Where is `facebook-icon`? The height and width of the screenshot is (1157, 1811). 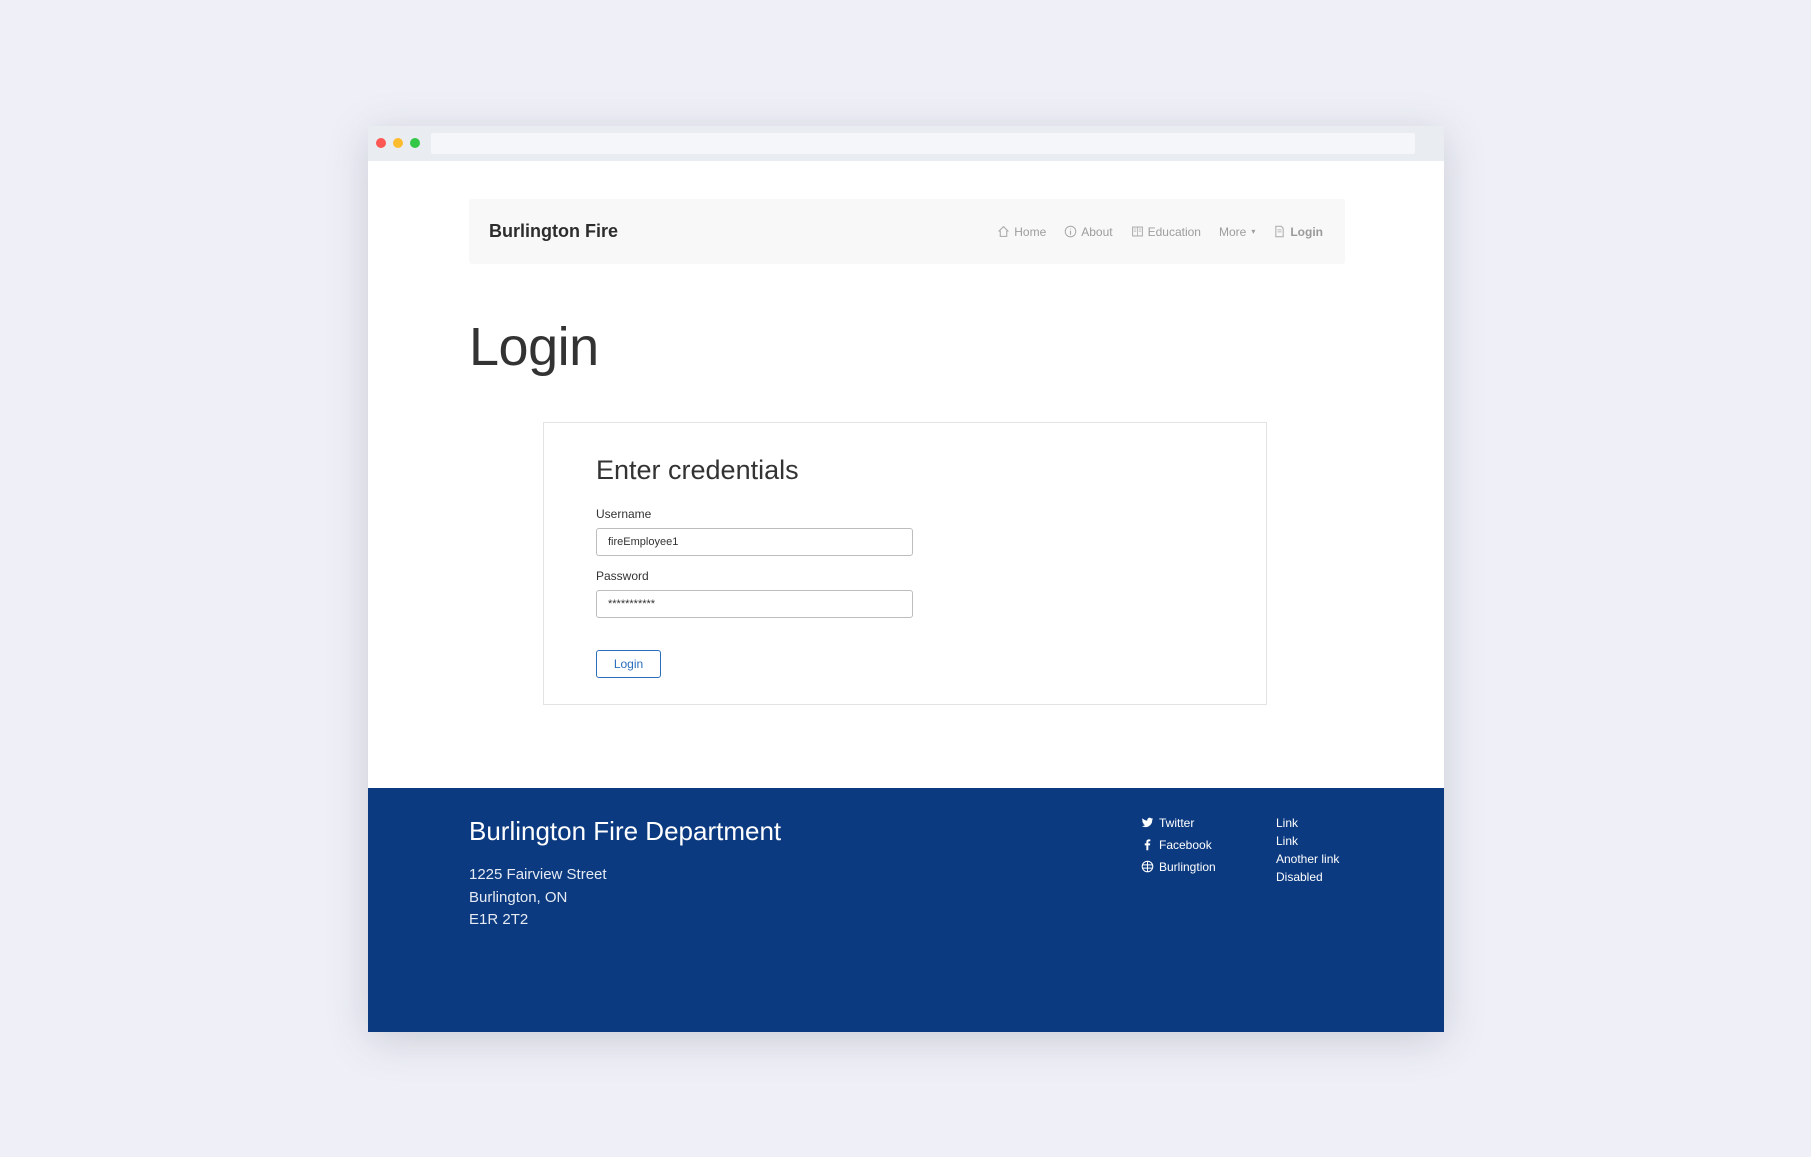
facebook-icon is located at coordinates (1147, 845).